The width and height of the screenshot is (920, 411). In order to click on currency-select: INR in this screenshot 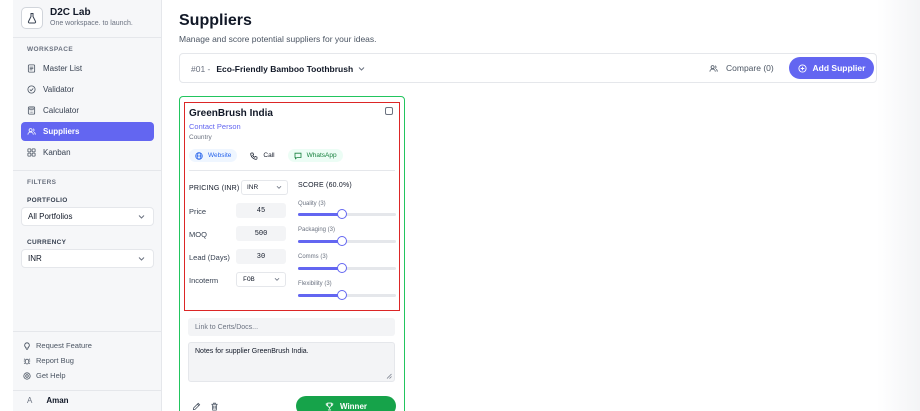, I will do `click(87, 258)`.